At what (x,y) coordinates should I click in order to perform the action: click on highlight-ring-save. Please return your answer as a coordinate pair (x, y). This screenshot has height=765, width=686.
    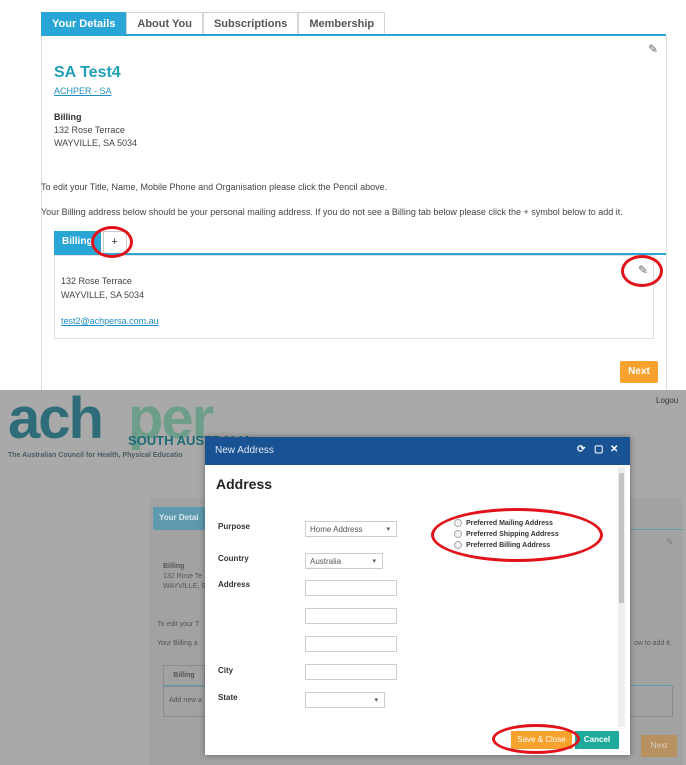
    Looking at the image, I should click on (536, 739).